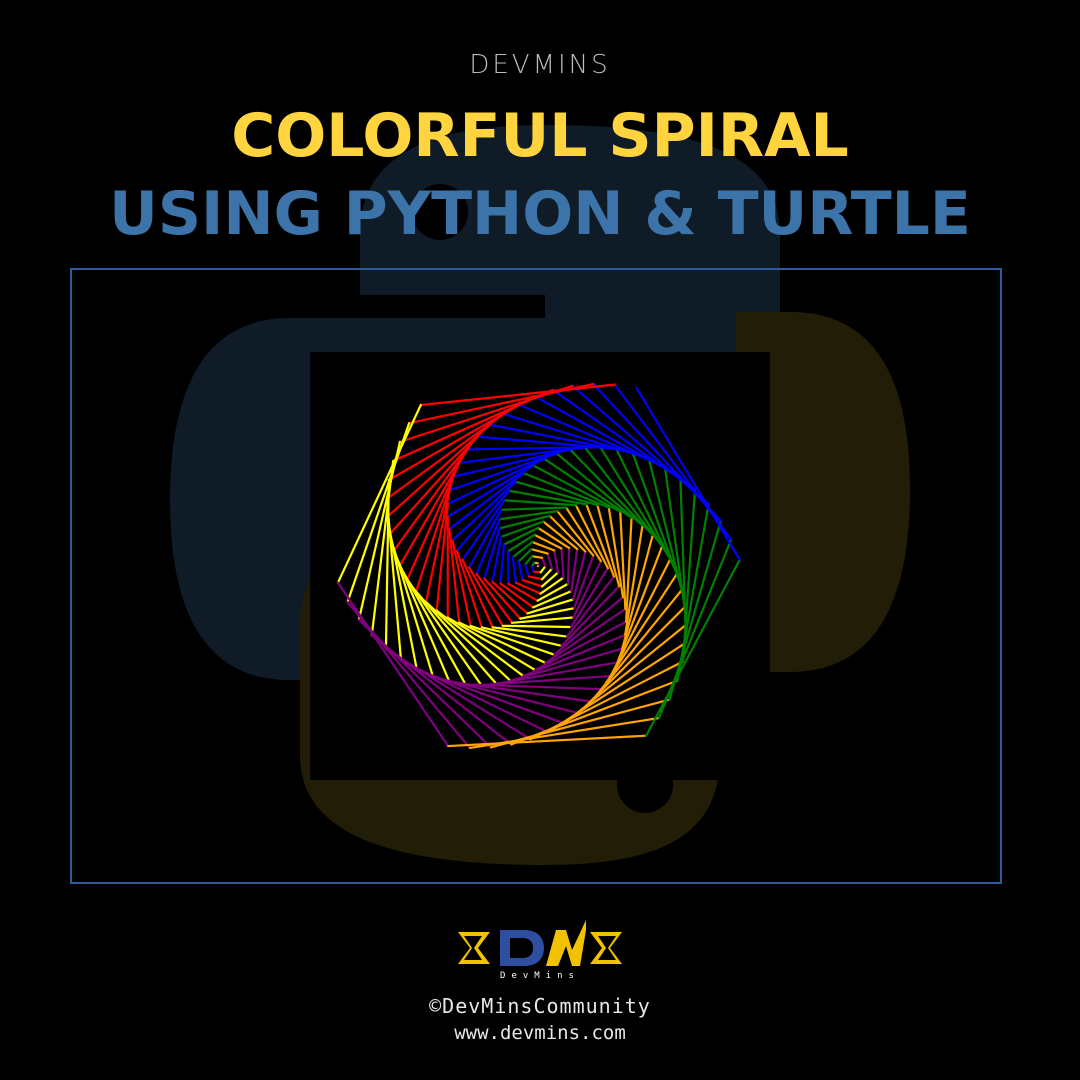 This screenshot has width=1080, height=1080. Describe the element at coordinates (522, 948) in the screenshot. I see `logo-letter-d` at that location.